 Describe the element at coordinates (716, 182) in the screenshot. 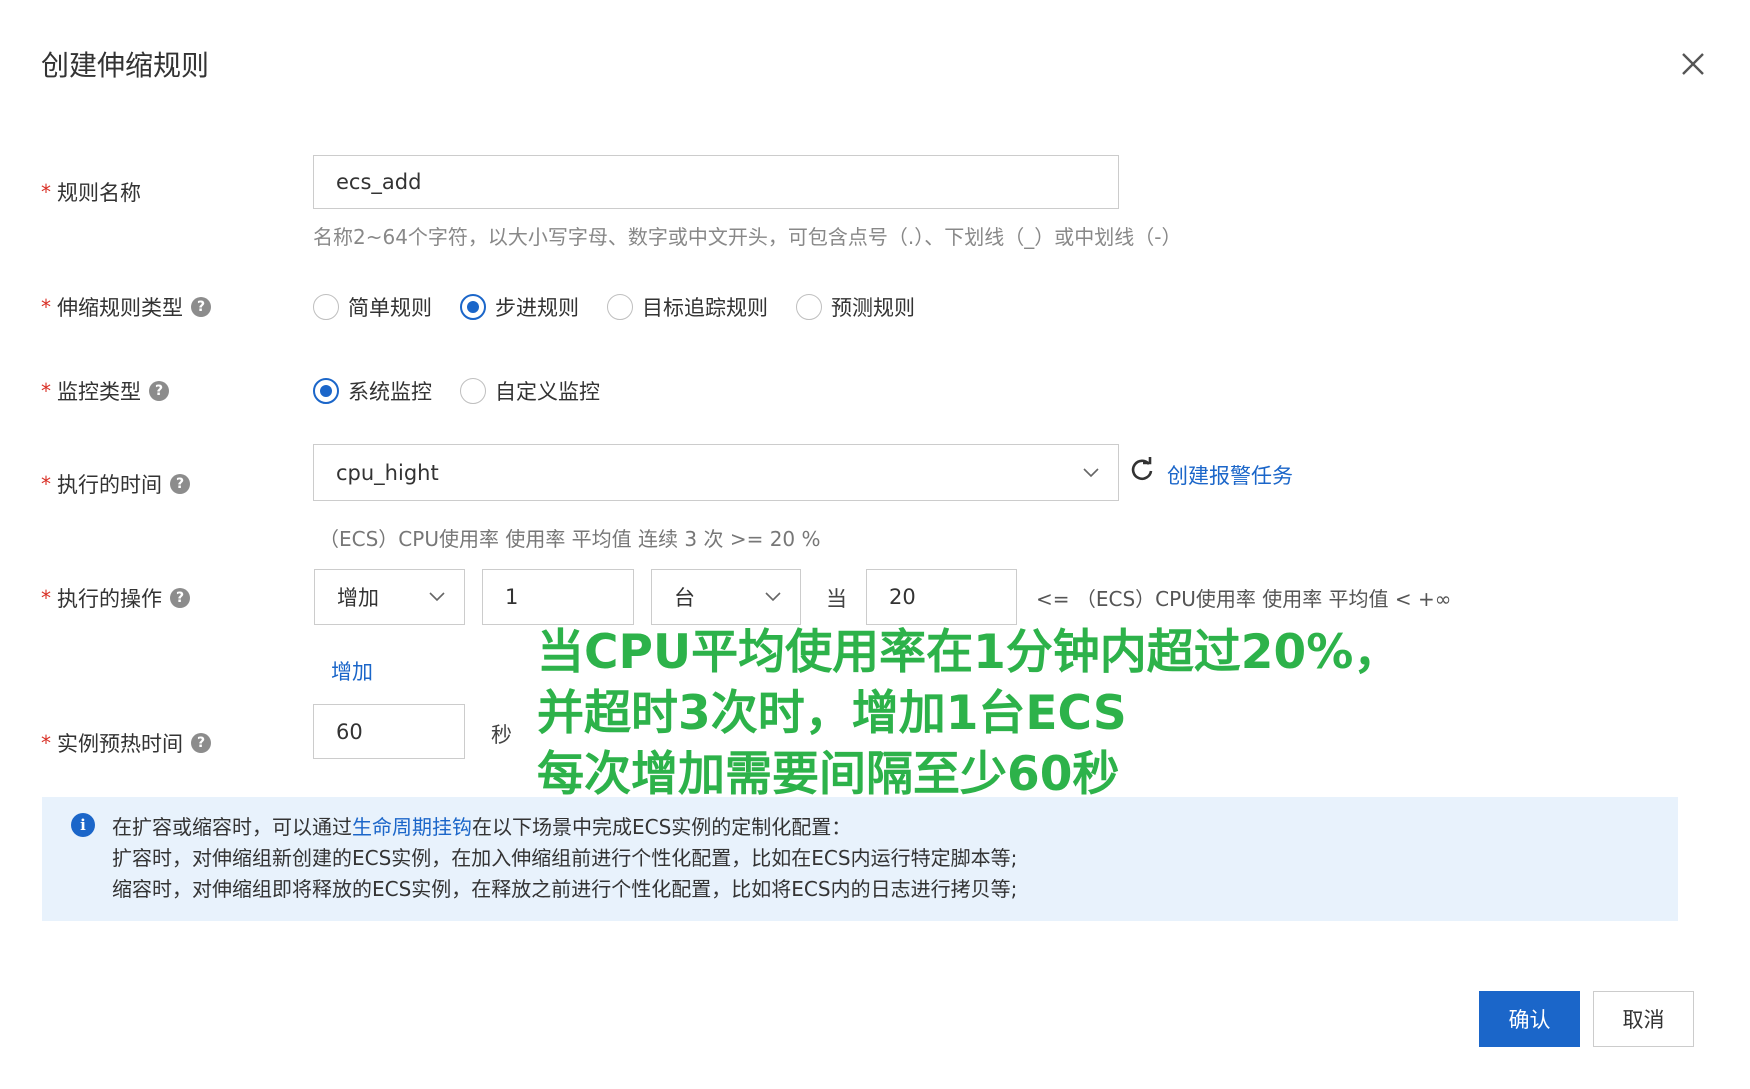

I see `rule-name-input: ecs_add` at that location.